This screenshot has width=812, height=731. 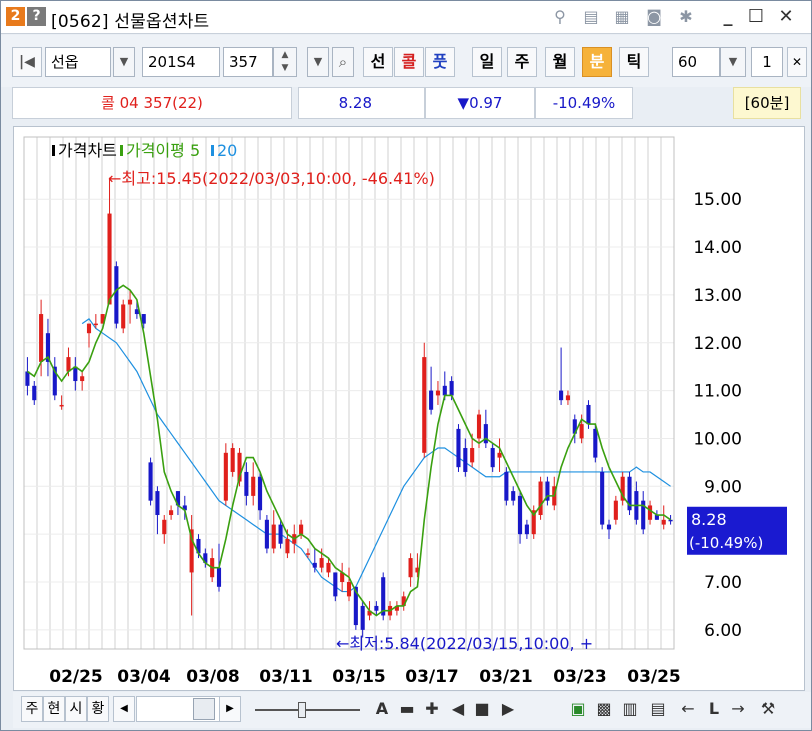 I want to click on interval-dropdown-icon: ▼, so click(x=733, y=62).